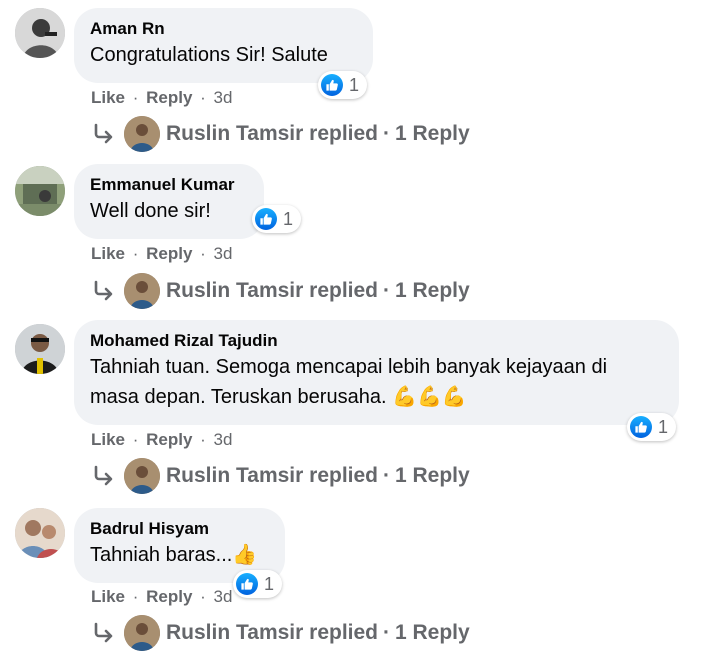 The height and width of the screenshot is (661, 724). Describe the element at coordinates (209, 55) in the screenshot. I see `comment-text: Congratulations Sir! Salute` at that location.